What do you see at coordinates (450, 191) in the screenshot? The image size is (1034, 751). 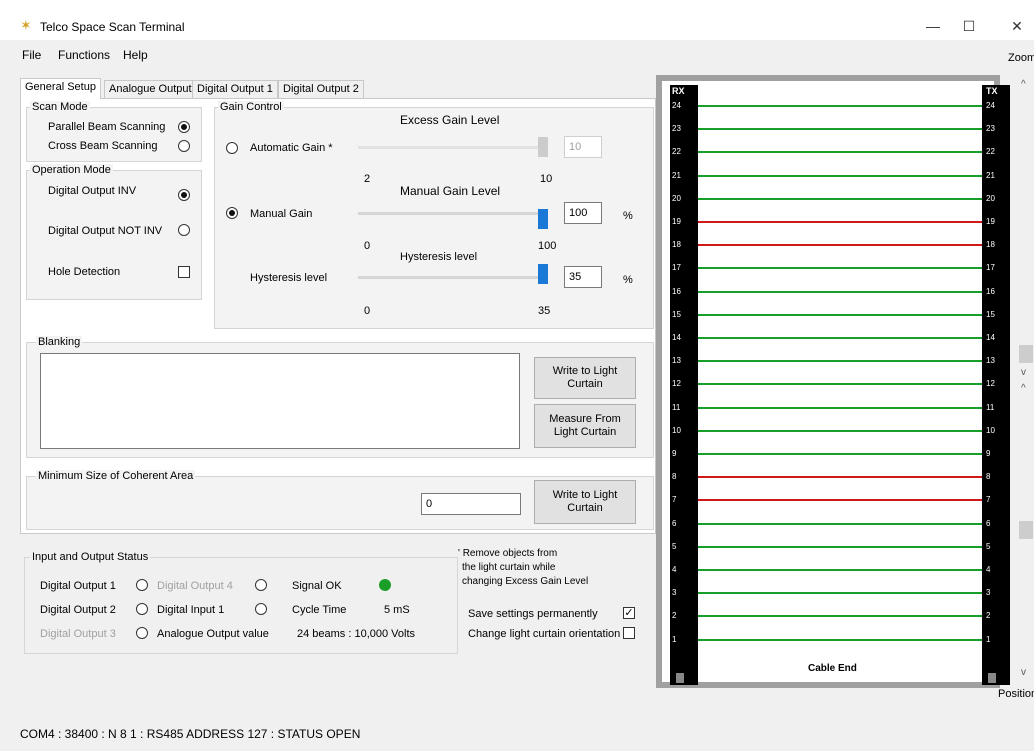 I see `manual-gain-title: Manual Gain Level` at bounding box center [450, 191].